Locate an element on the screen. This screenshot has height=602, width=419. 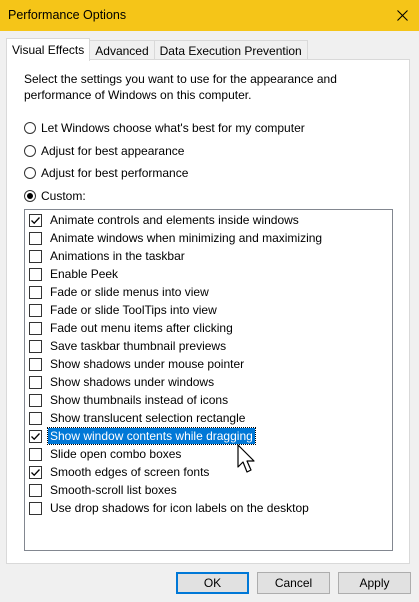
list-item: Fade or slide ToolTips into view is located at coordinates (124, 310).